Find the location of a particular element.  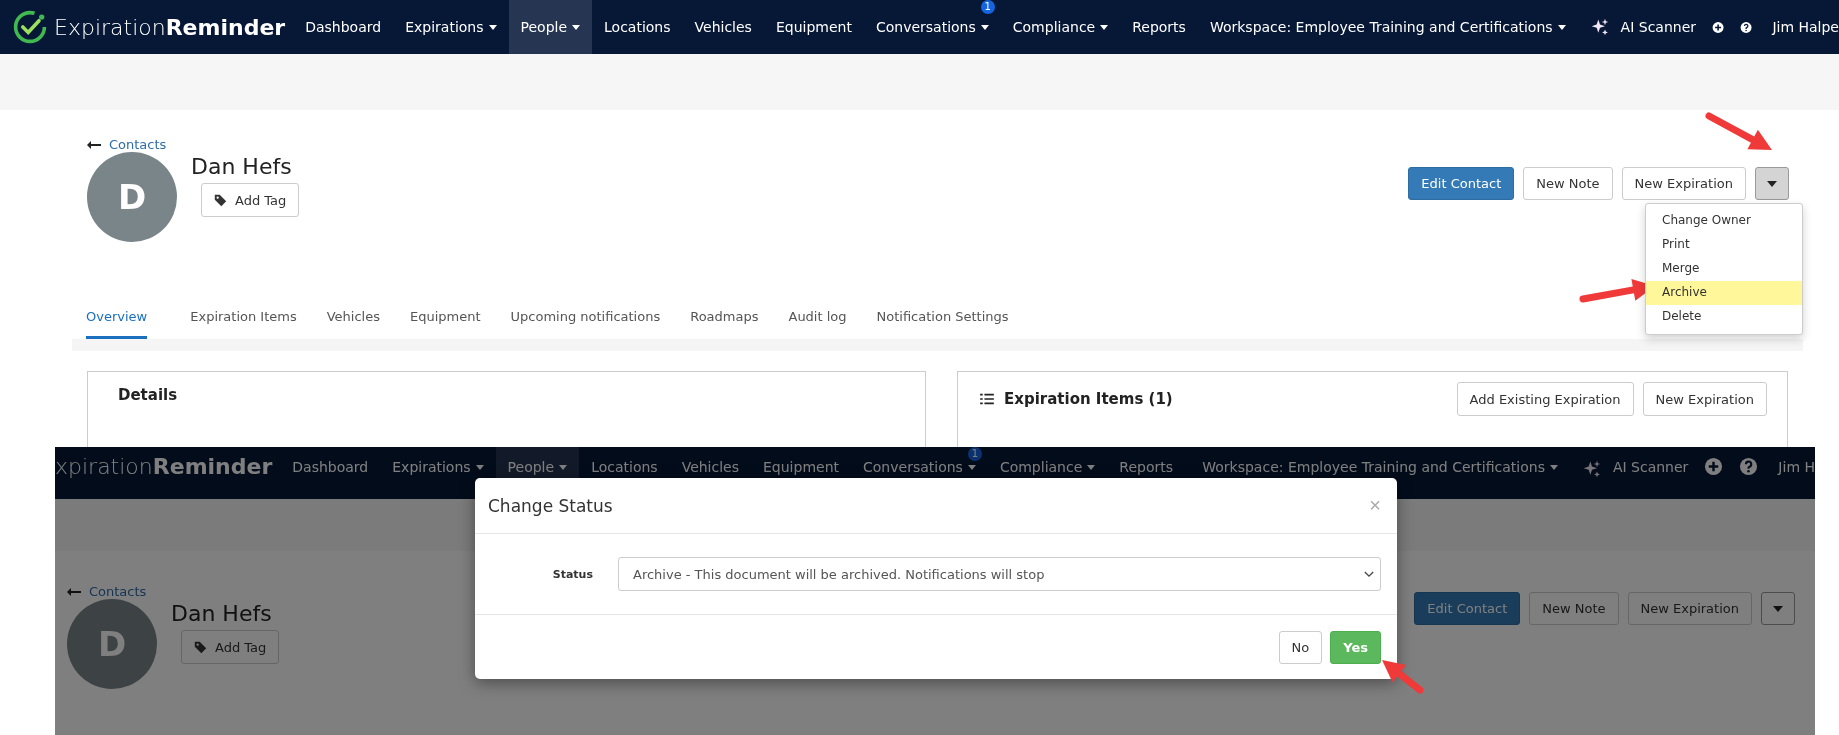

nav-item: Expirations is located at coordinates (451, 27).